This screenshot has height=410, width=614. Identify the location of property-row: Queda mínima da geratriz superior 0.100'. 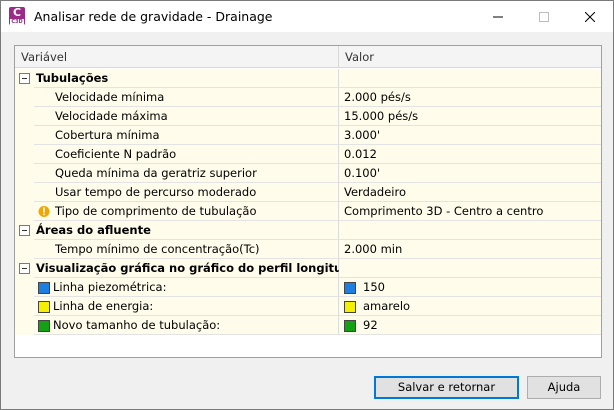
(308, 173).